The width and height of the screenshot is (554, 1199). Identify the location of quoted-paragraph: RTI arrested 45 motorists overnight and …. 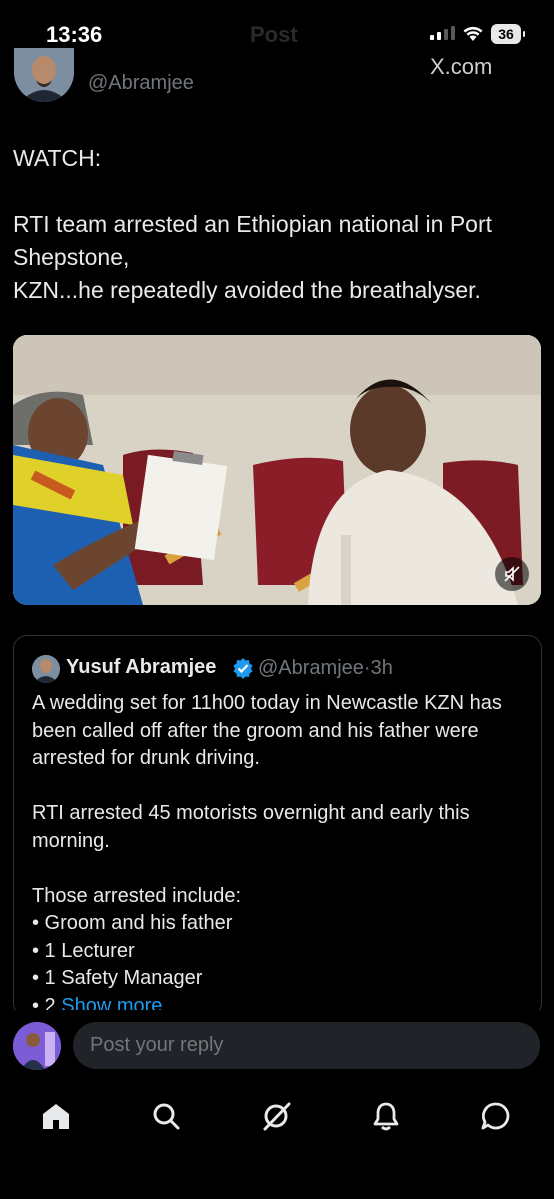
(251, 827).